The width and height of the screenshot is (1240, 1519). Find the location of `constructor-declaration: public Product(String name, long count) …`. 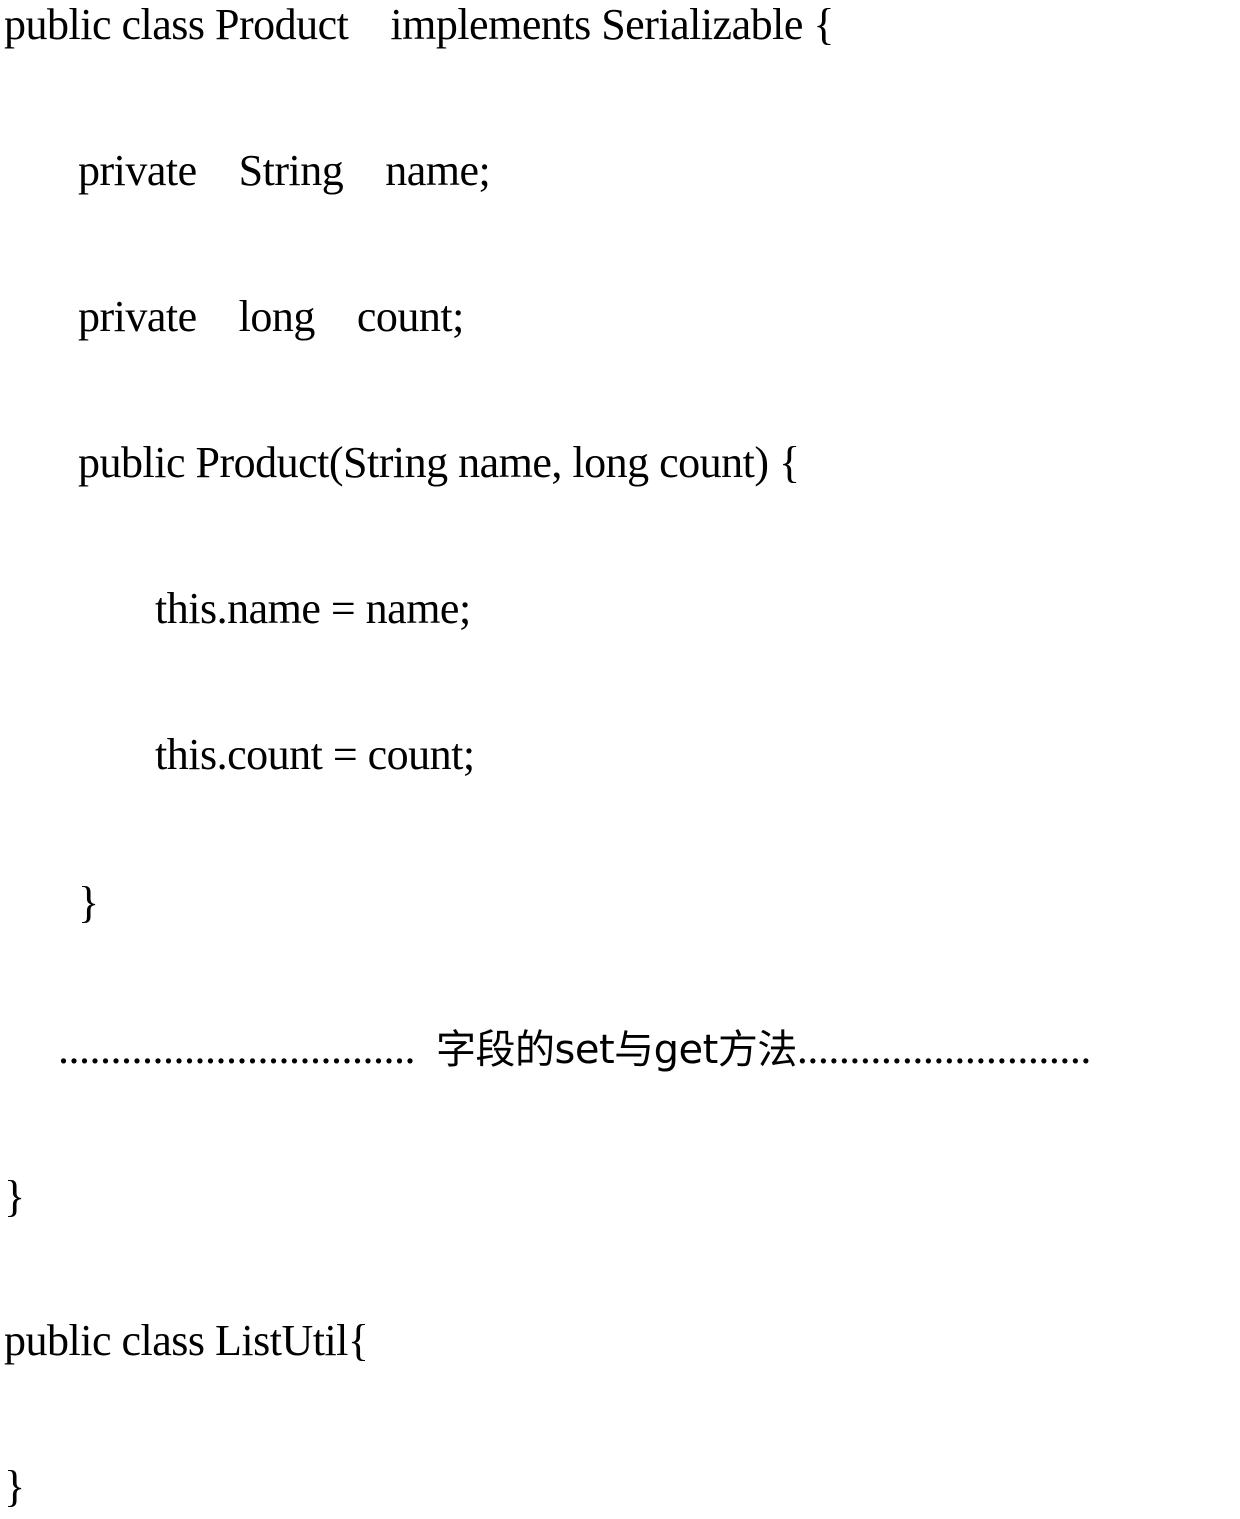

constructor-declaration: public Product(String name, long count) … is located at coordinates (439, 462).